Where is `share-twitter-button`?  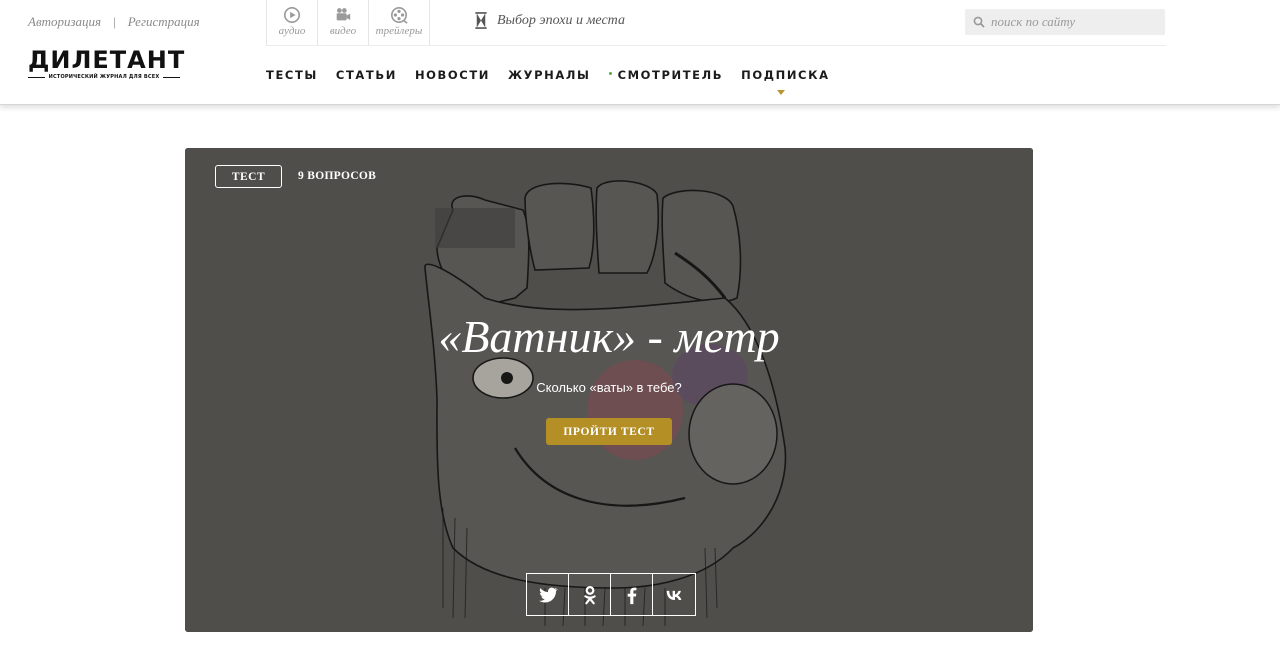
share-twitter-button is located at coordinates (548, 594).